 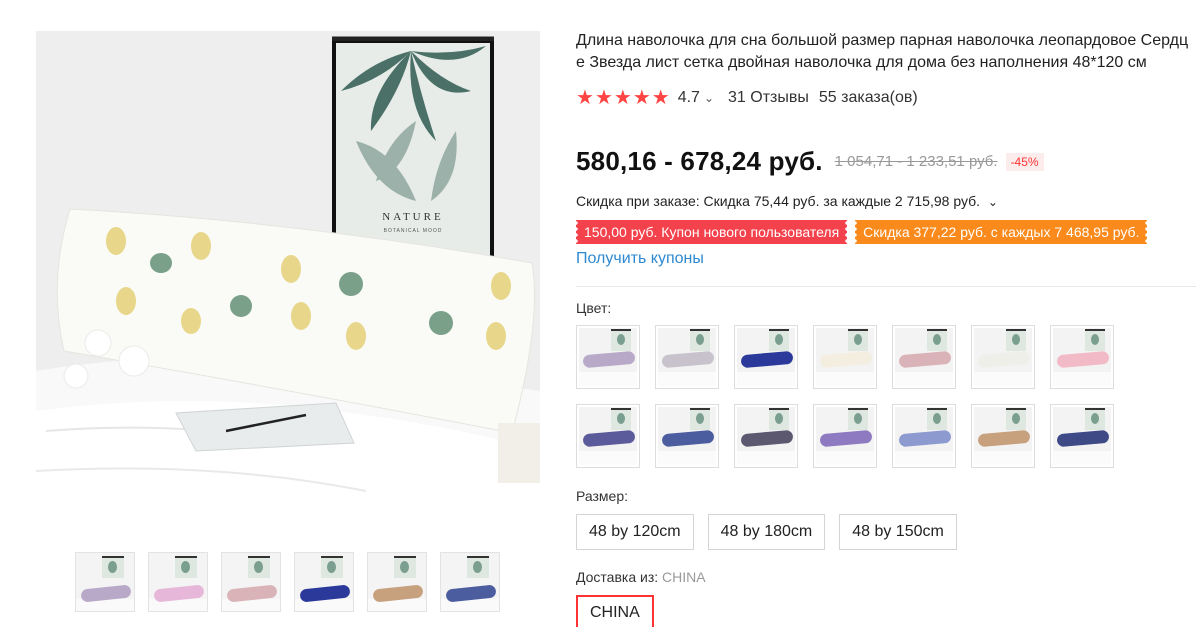 What do you see at coordinates (617, 577) in the screenshot?
I see `ship-from-title: Доставка из:` at bounding box center [617, 577].